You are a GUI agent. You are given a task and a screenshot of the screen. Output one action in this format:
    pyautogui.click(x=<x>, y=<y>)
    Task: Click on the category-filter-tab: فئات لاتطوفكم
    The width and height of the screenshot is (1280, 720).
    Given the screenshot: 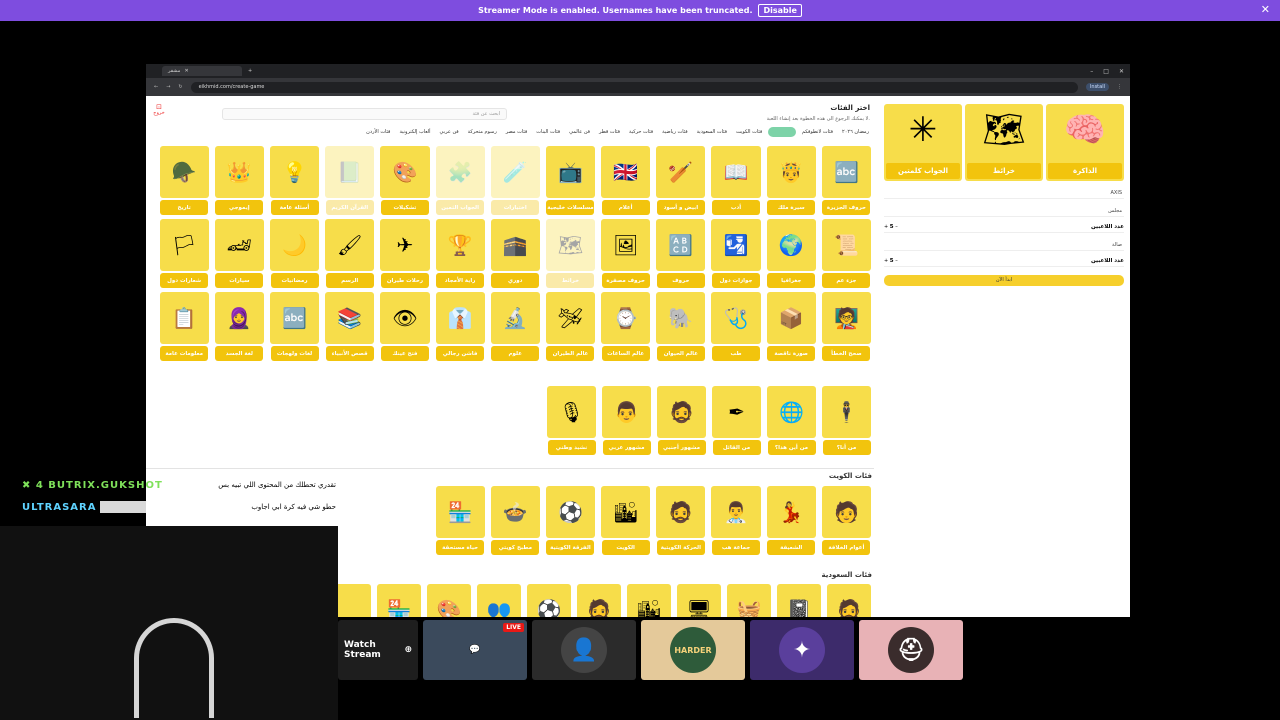 What is the action you would take?
    pyautogui.click(x=817, y=132)
    